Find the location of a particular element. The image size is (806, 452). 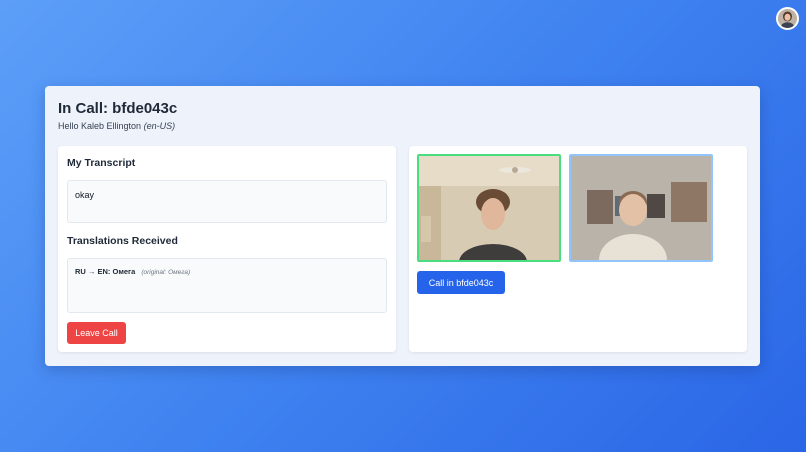

remote-video is located at coordinates (641, 208).